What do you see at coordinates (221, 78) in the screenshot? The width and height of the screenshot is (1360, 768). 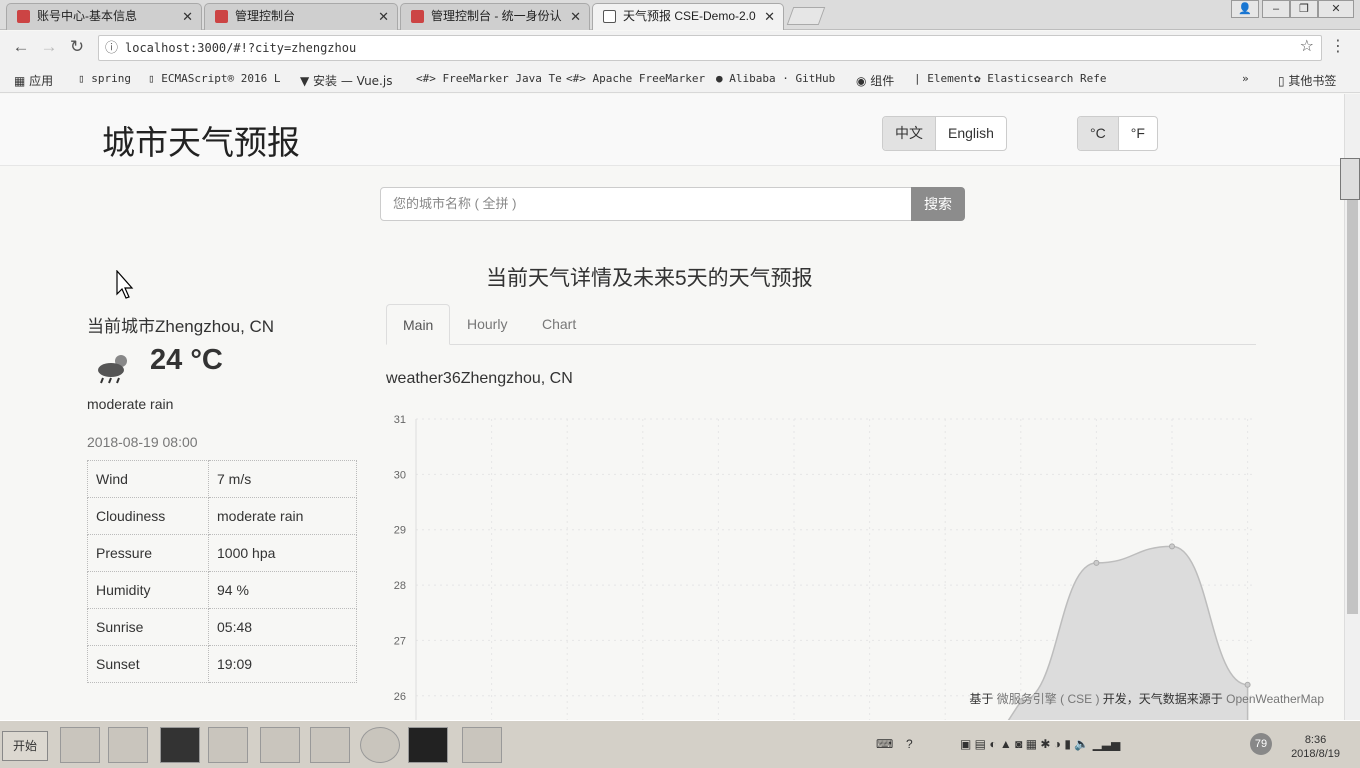 I see `bookmark-label: ECMAScript® 2016 L` at bounding box center [221, 78].